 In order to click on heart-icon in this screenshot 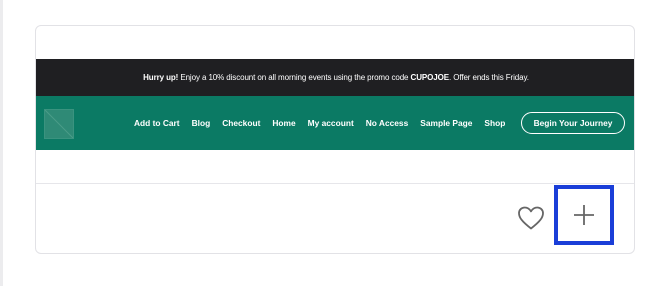, I will do `click(531, 218)`.